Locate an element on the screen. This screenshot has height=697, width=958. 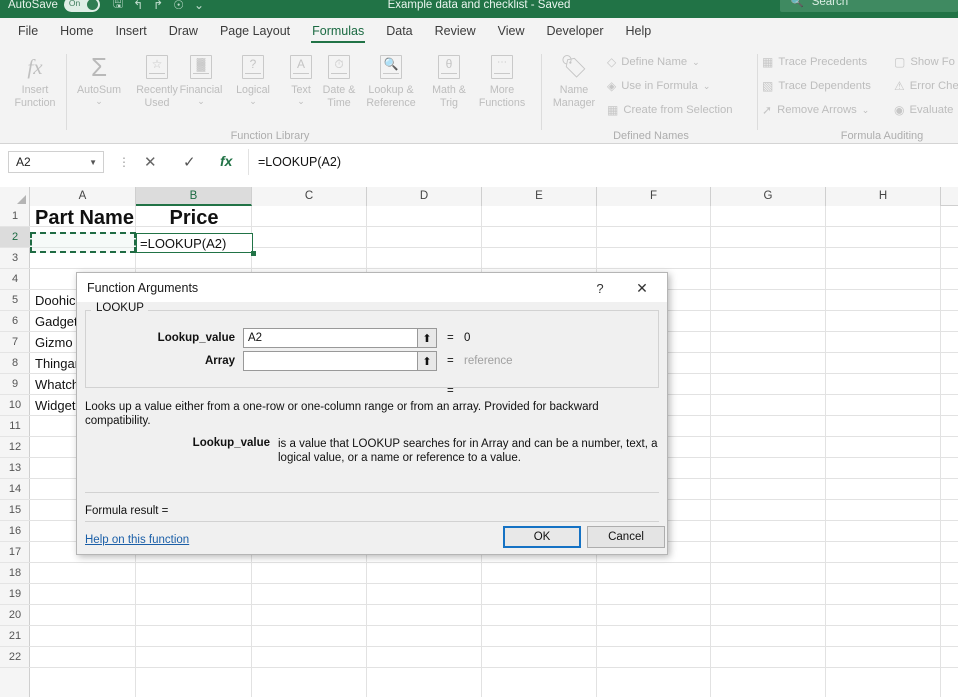
lookup-value-input: A2 is located at coordinates (332, 338).